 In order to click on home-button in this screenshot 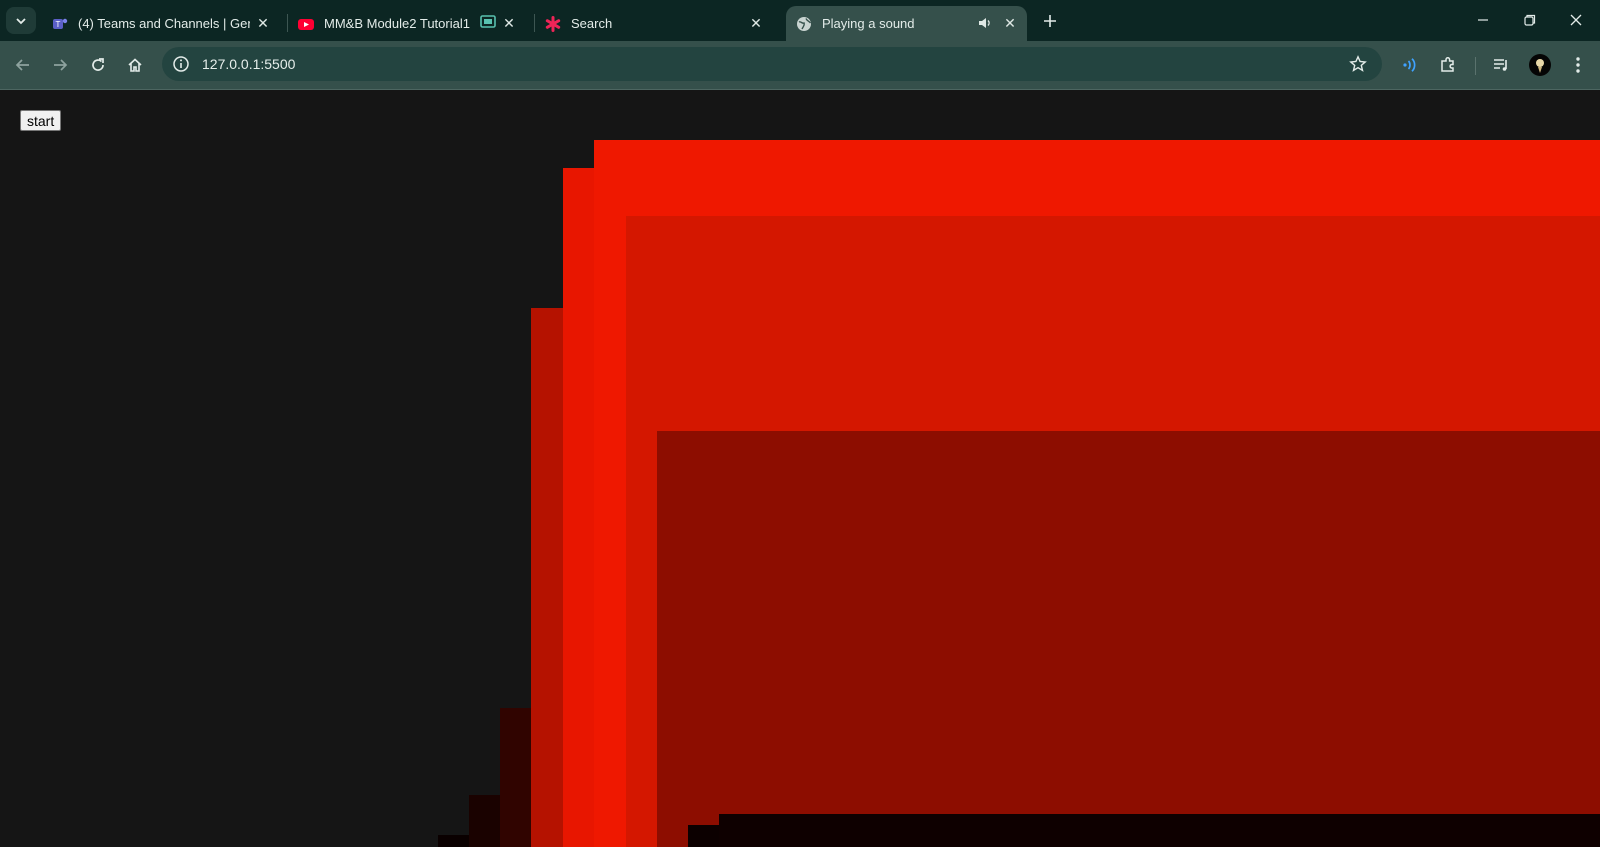, I will do `click(135, 65)`.